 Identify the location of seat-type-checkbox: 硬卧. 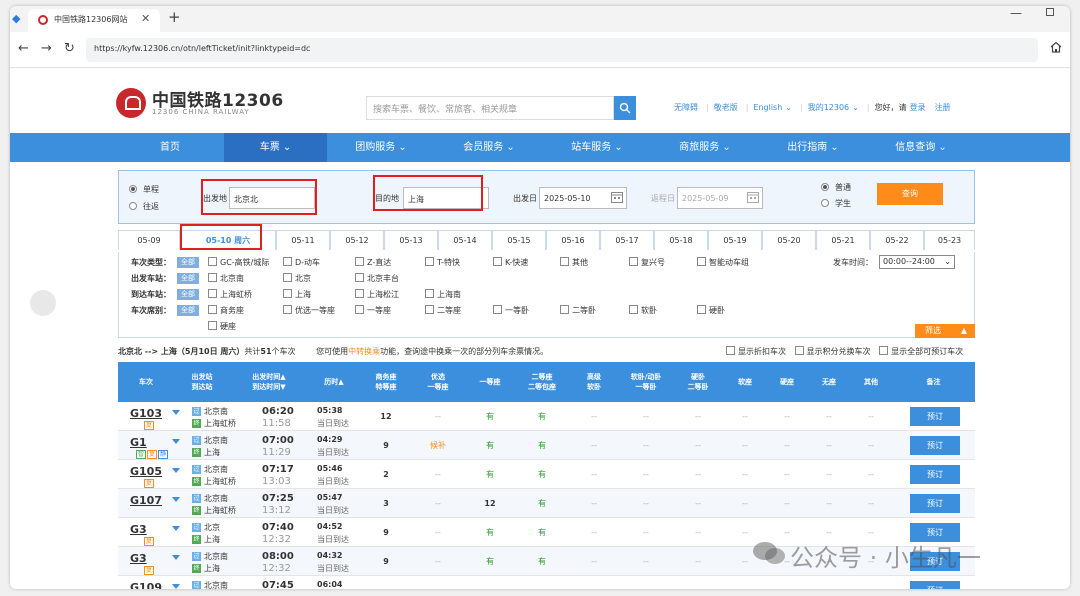
(711, 310).